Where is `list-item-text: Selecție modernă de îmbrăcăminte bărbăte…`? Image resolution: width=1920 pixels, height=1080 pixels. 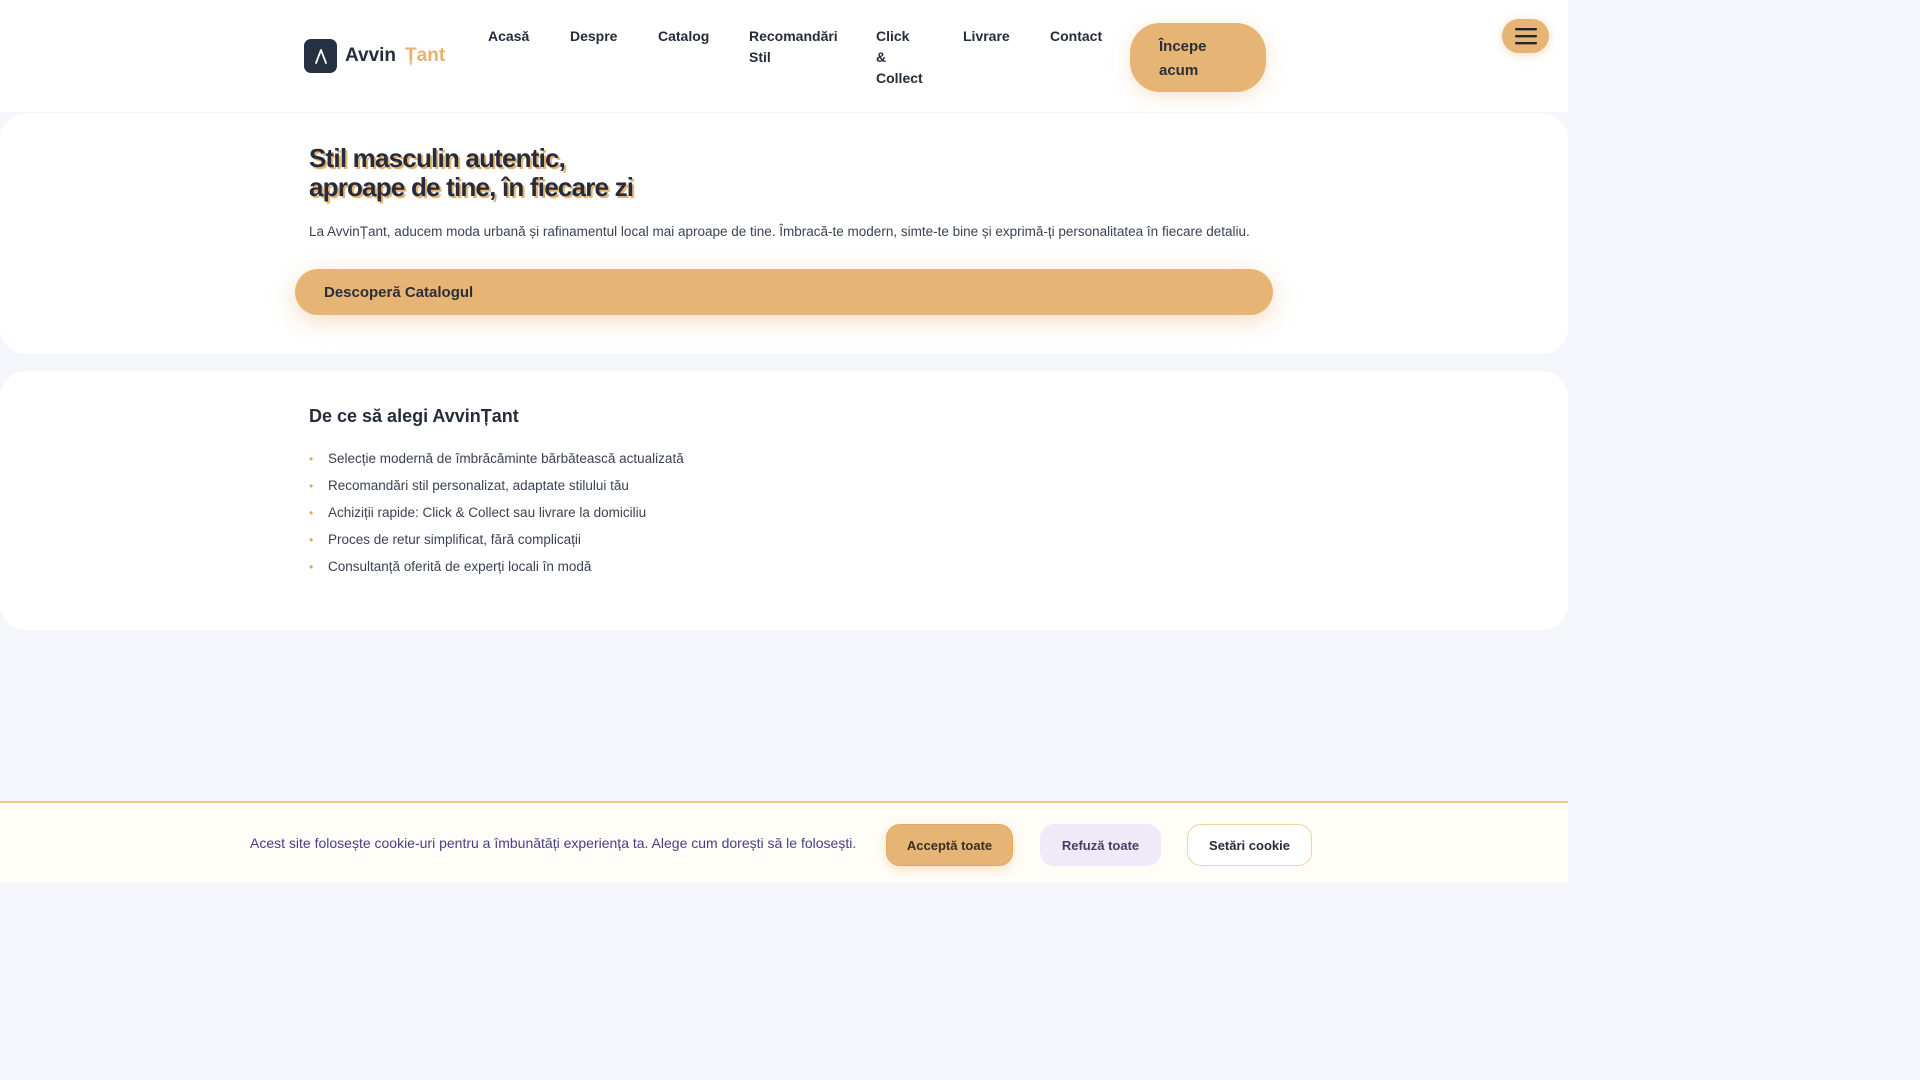 list-item-text: Selecție modernă de îmbrăcăminte bărbăte… is located at coordinates (506, 458).